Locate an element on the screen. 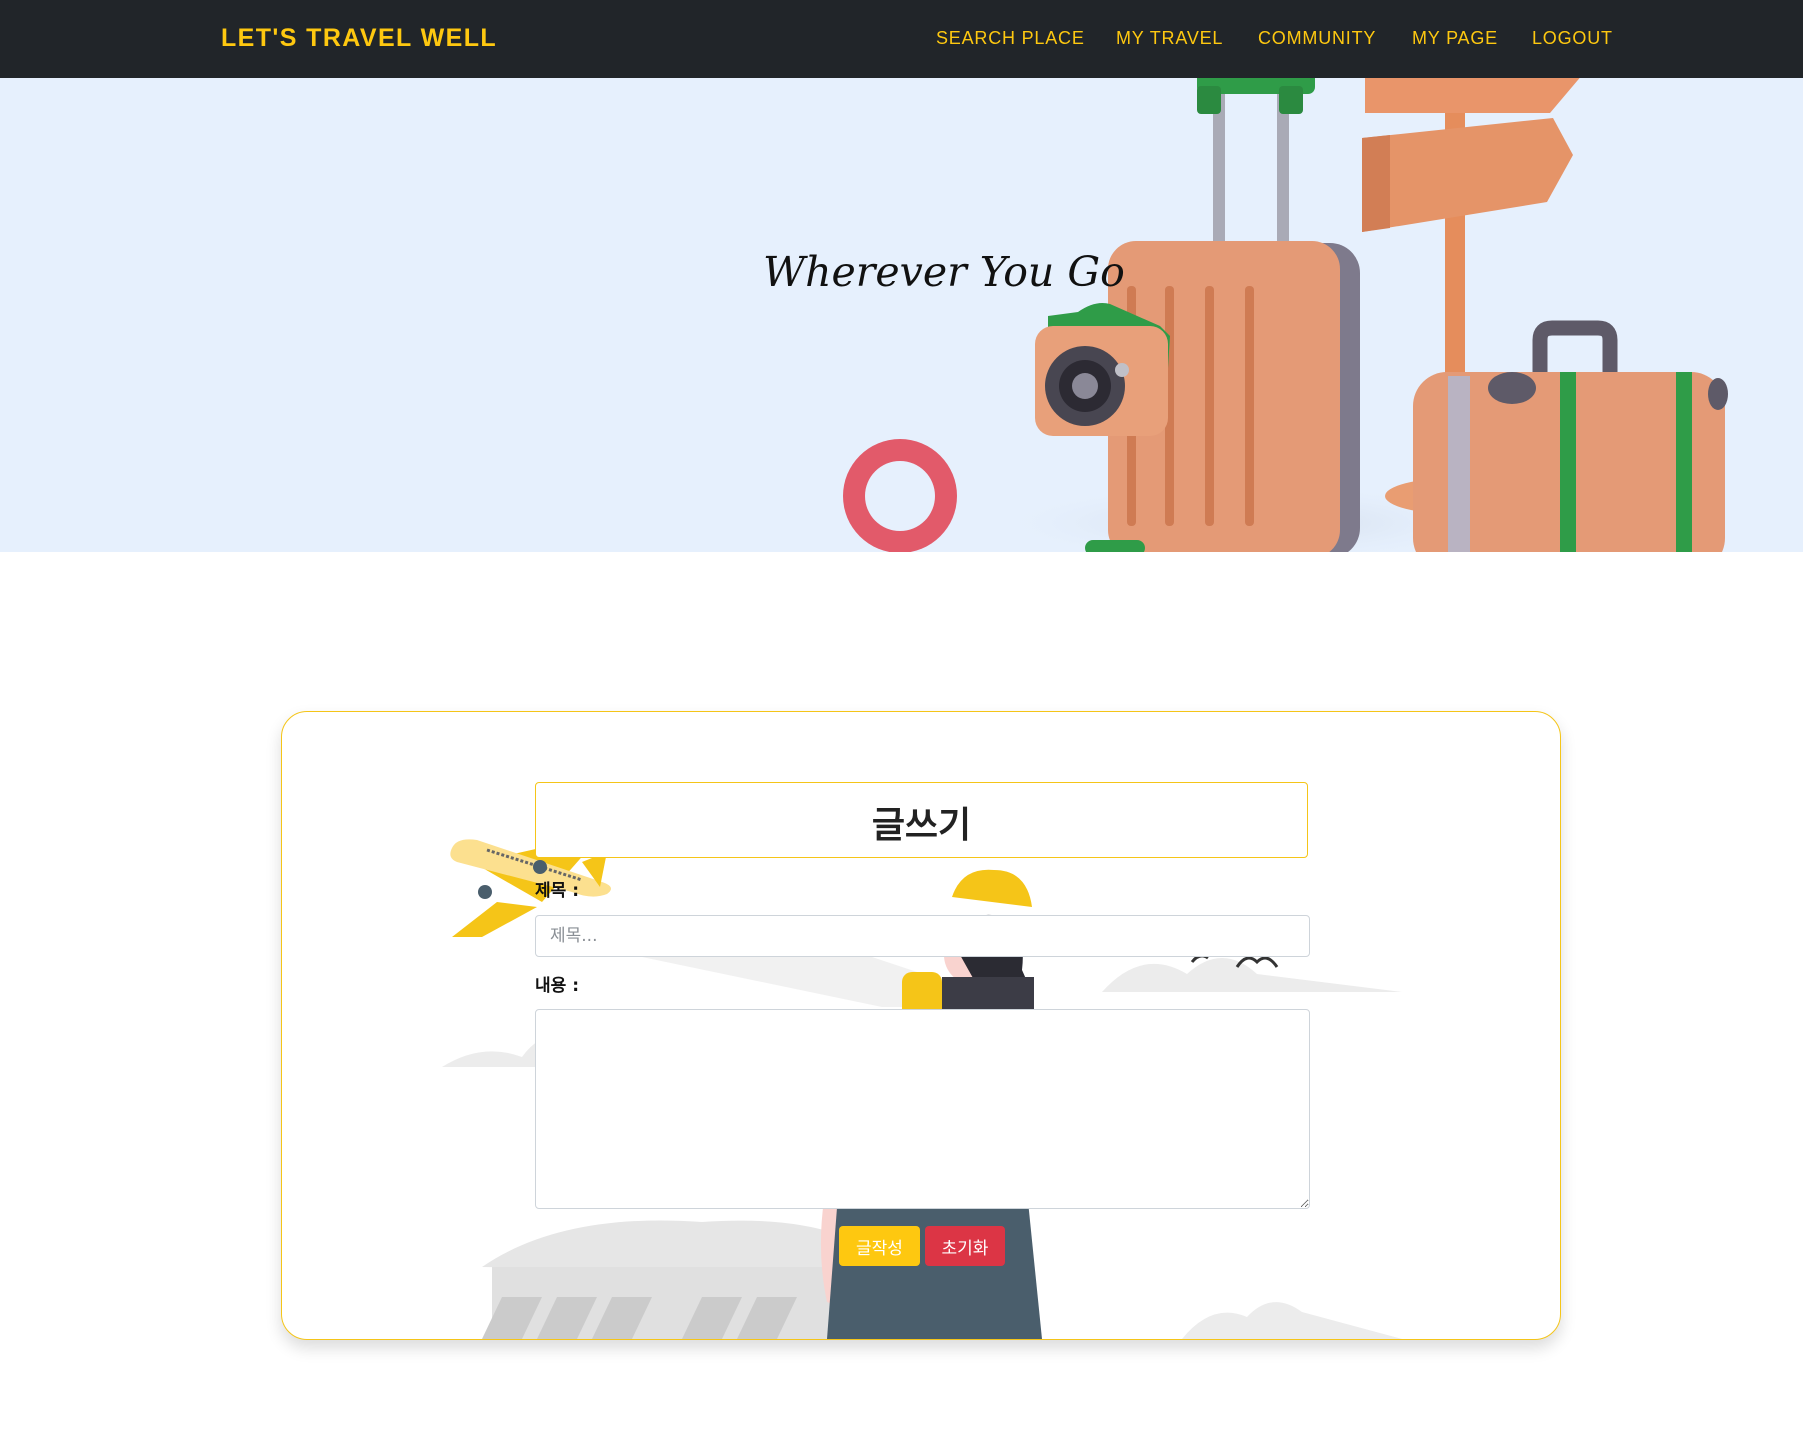 The image size is (1803, 1445). content-textarea is located at coordinates (922, 1109).